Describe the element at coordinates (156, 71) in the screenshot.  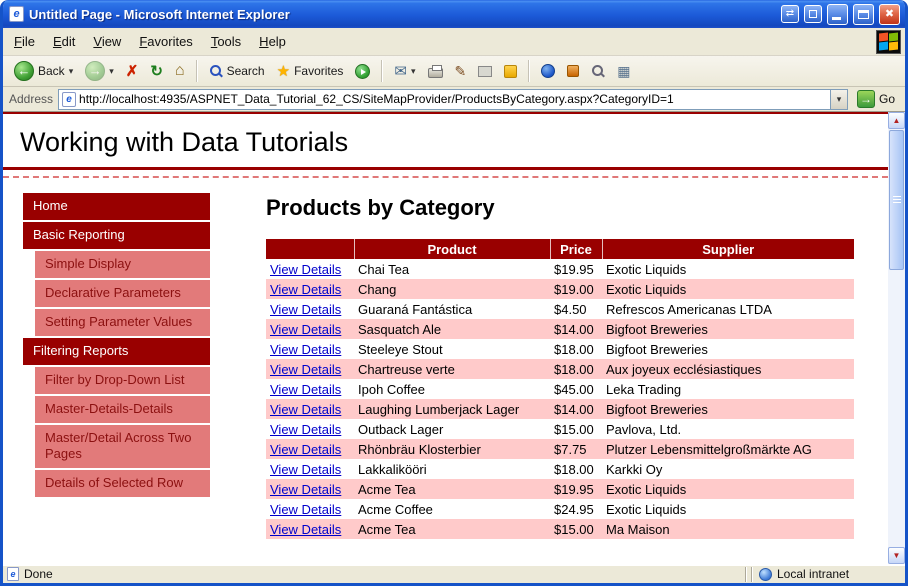
I see `refresh-button: ↻` at that location.